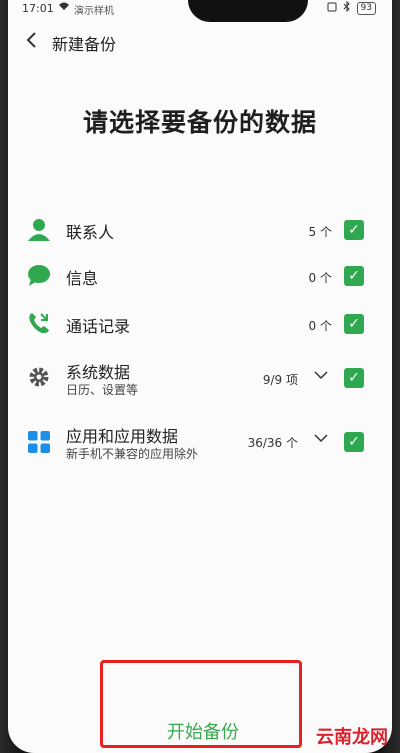 The width and height of the screenshot is (400, 753). Describe the element at coordinates (199, 122) in the screenshot. I see `page-title: 请选择要备份的数据` at that location.